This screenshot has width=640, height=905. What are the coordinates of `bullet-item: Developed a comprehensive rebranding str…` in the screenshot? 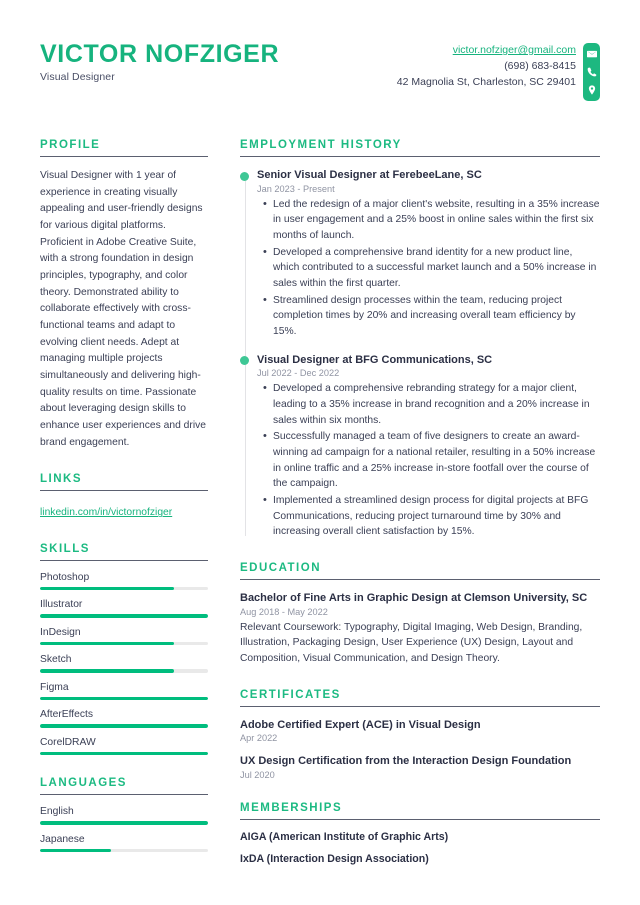 It's located at (431, 404).